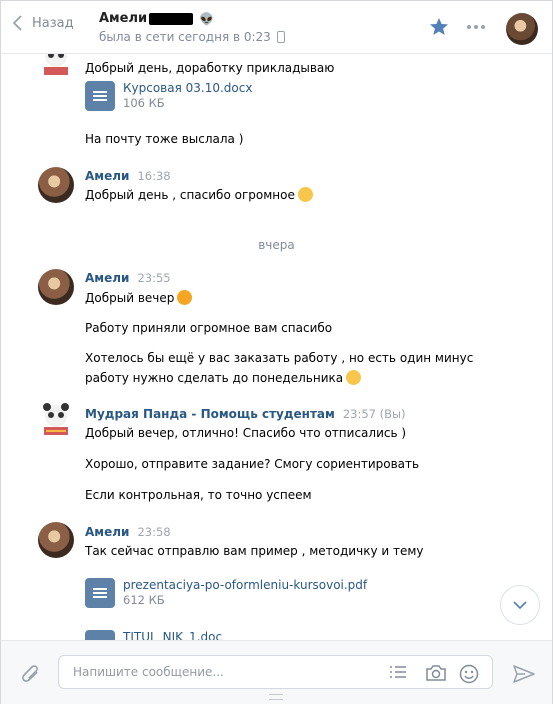 The height and width of the screenshot is (704, 553). I want to click on back-button: Назад, so click(43, 23).